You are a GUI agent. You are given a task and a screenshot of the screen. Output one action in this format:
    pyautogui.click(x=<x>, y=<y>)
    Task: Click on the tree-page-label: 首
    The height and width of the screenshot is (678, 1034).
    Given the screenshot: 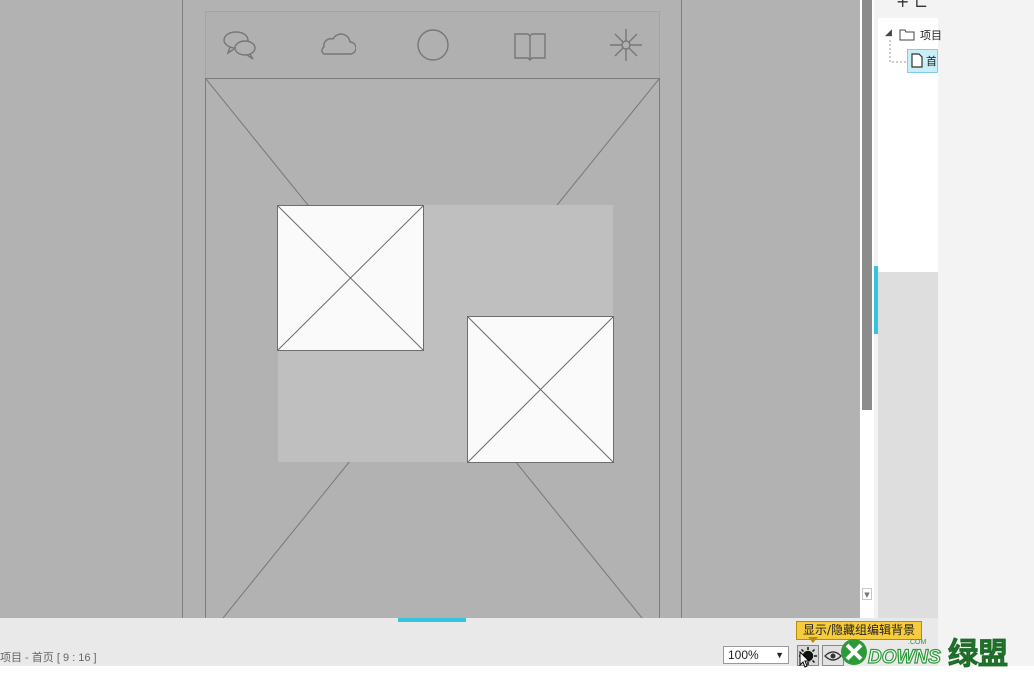 What is the action you would take?
    pyautogui.click(x=931, y=61)
    